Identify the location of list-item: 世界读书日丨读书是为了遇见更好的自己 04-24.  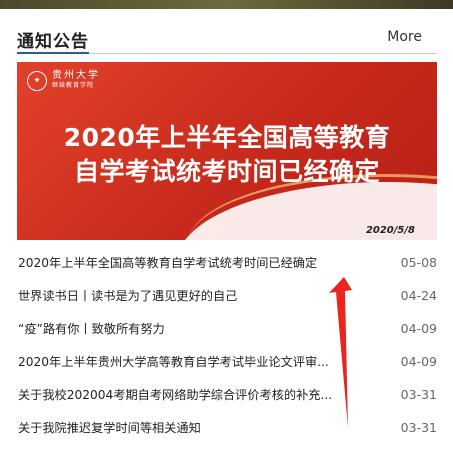
(227, 303).